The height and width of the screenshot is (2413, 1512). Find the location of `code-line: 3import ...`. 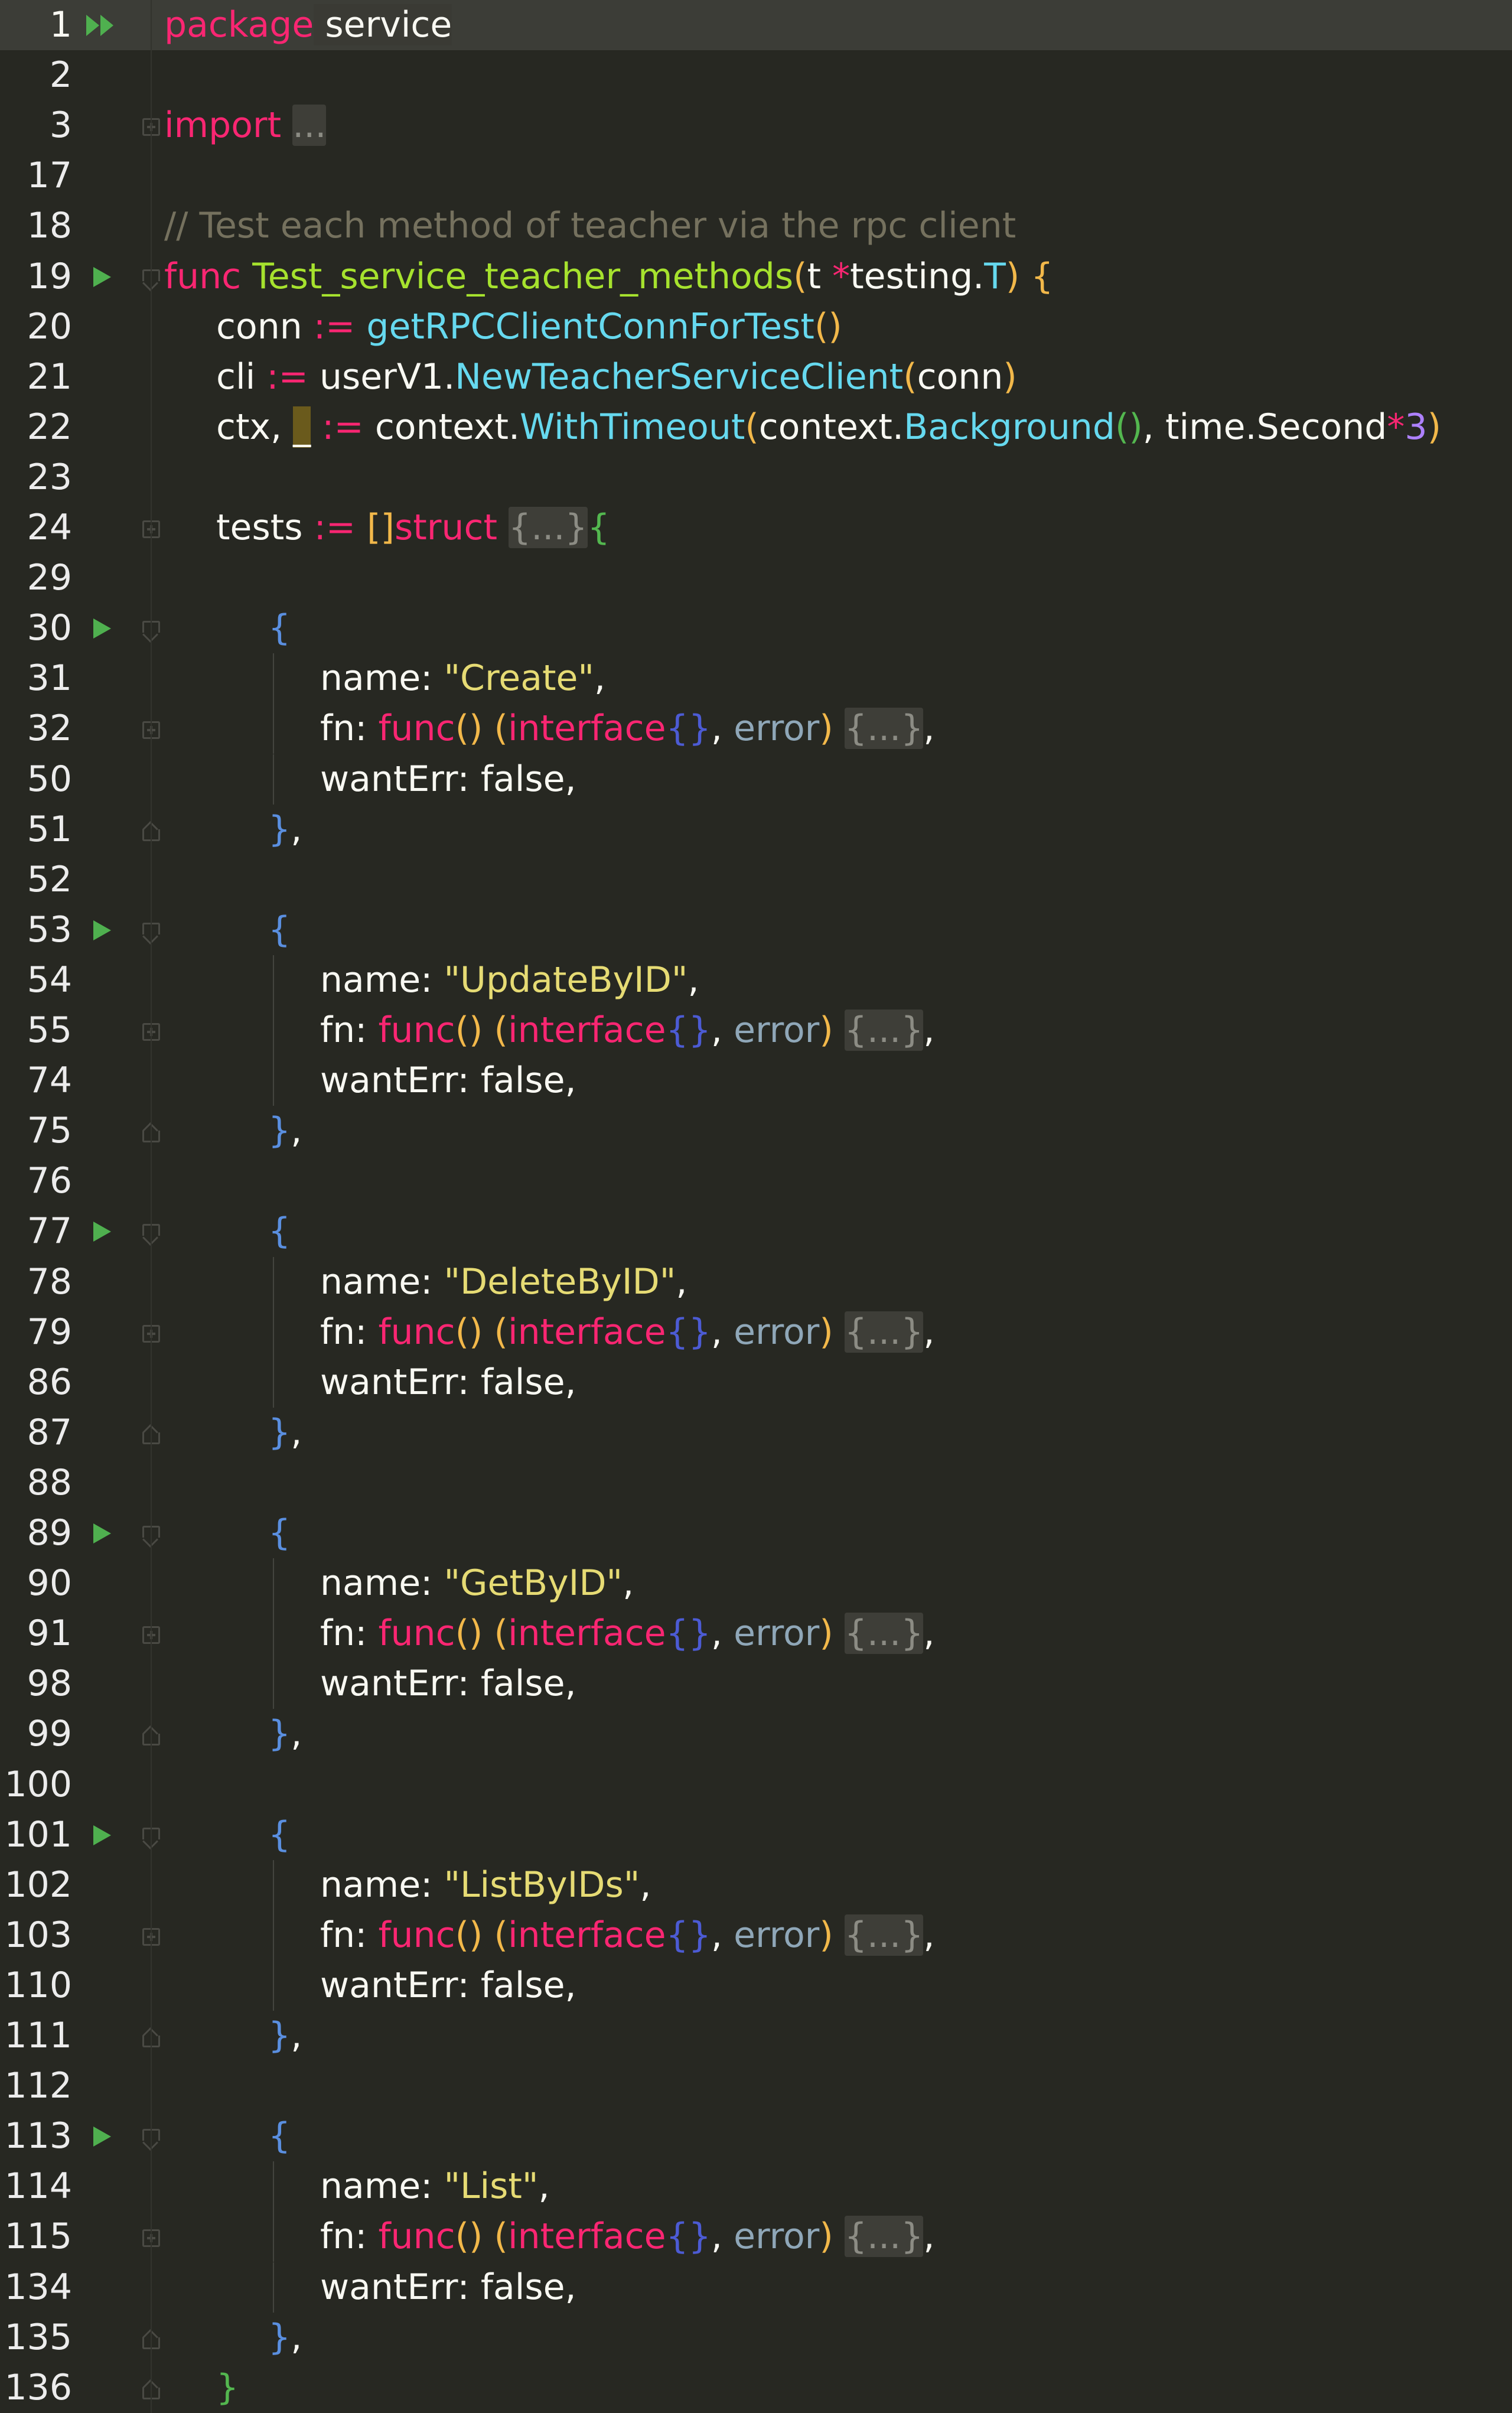

code-line: 3import ... is located at coordinates (756, 125).